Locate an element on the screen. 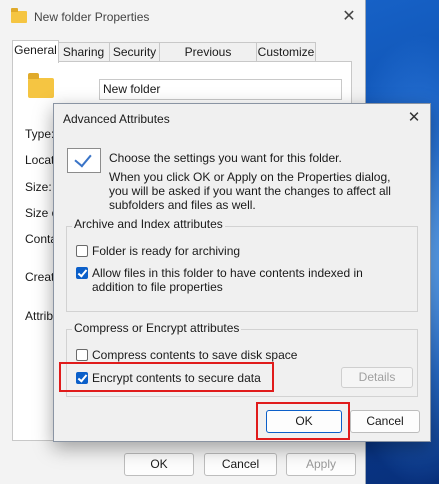 This screenshot has width=439, height=484. properties-cancel-button: Cancel is located at coordinates (240, 464).